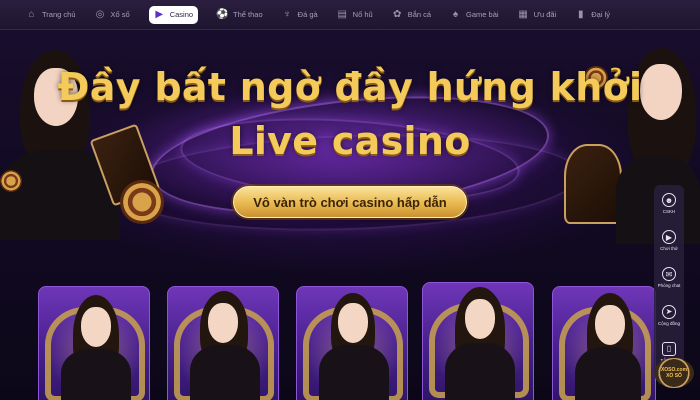 The height and width of the screenshot is (400, 700). Describe the element at coordinates (545, 14) in the screenshot. I see `nav-item-label: Ưu đãi` at that location.